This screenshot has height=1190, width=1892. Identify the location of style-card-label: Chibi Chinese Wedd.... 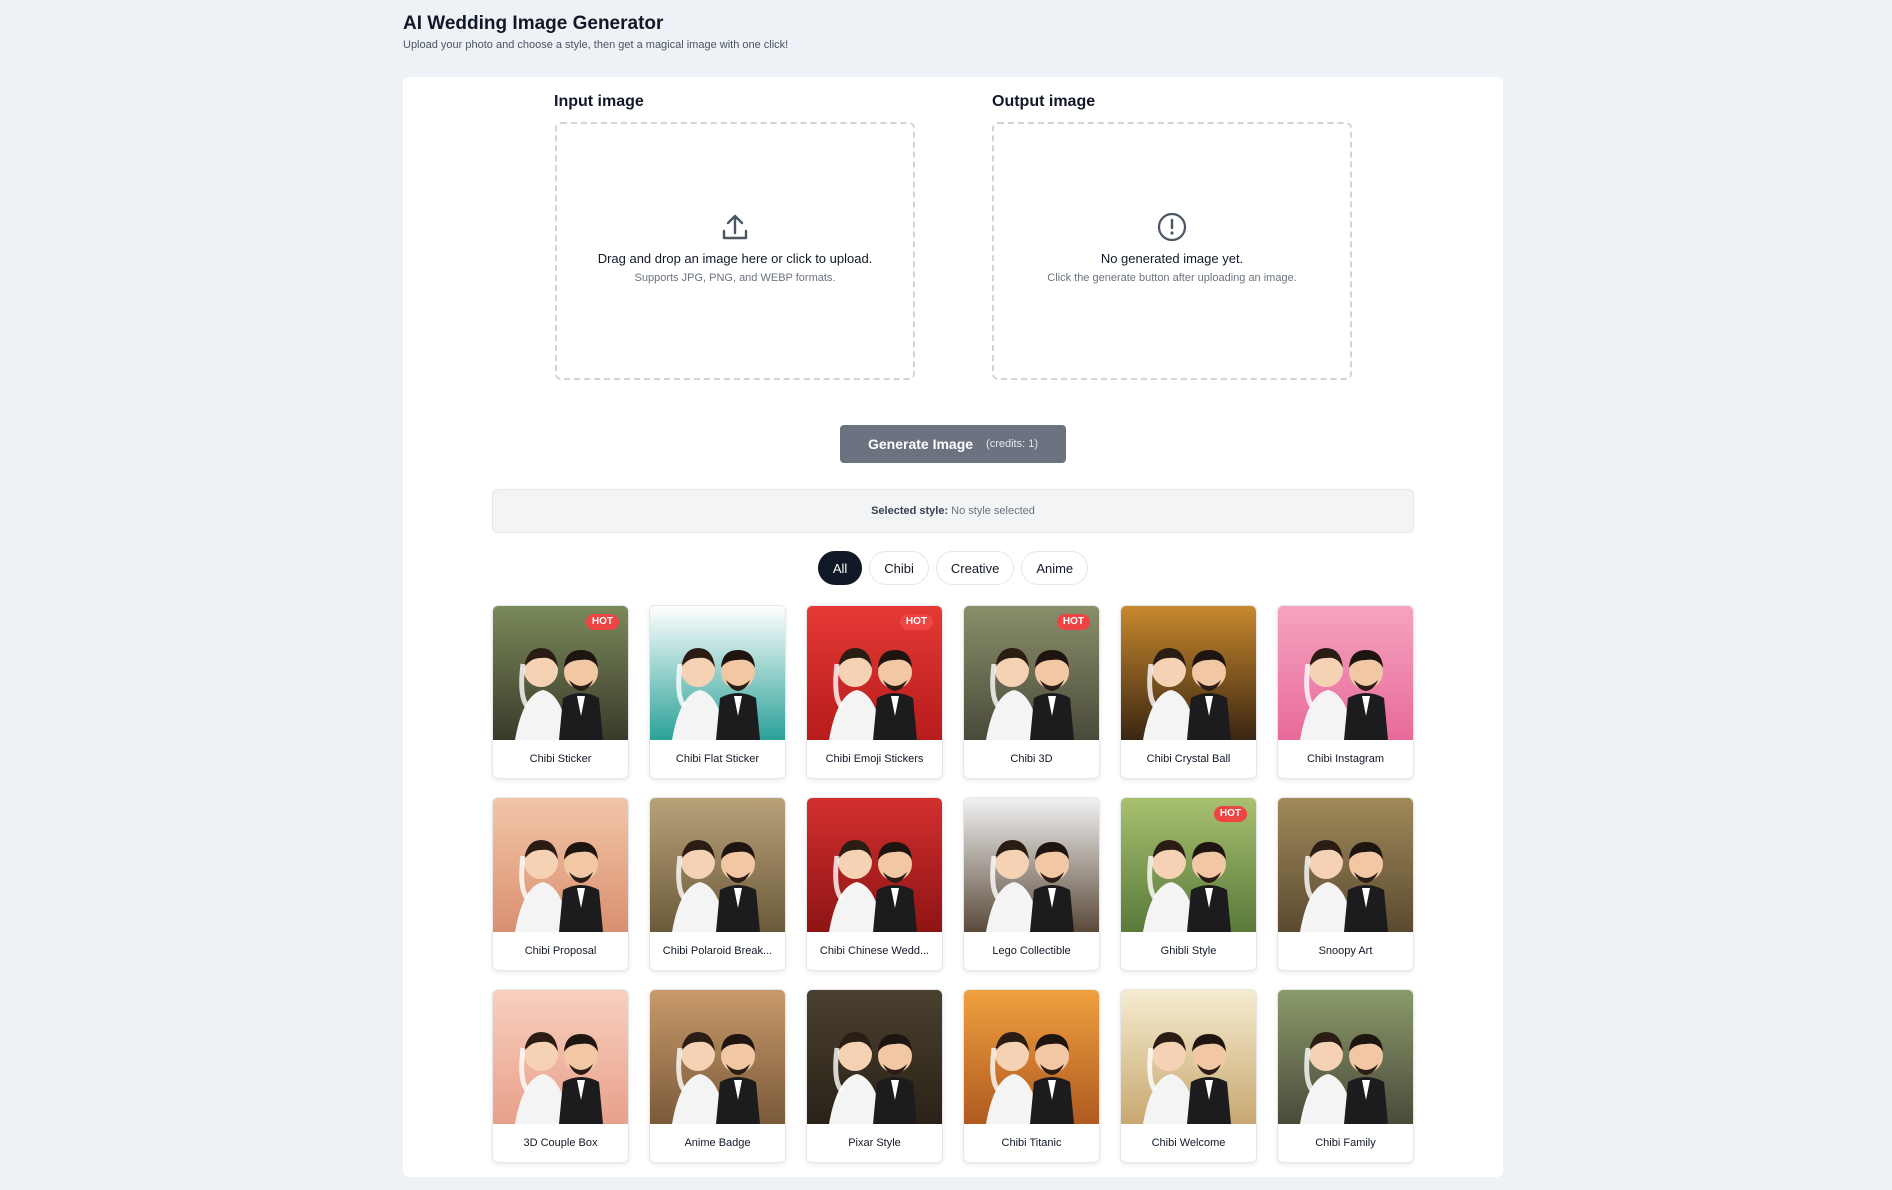
(874, 951).